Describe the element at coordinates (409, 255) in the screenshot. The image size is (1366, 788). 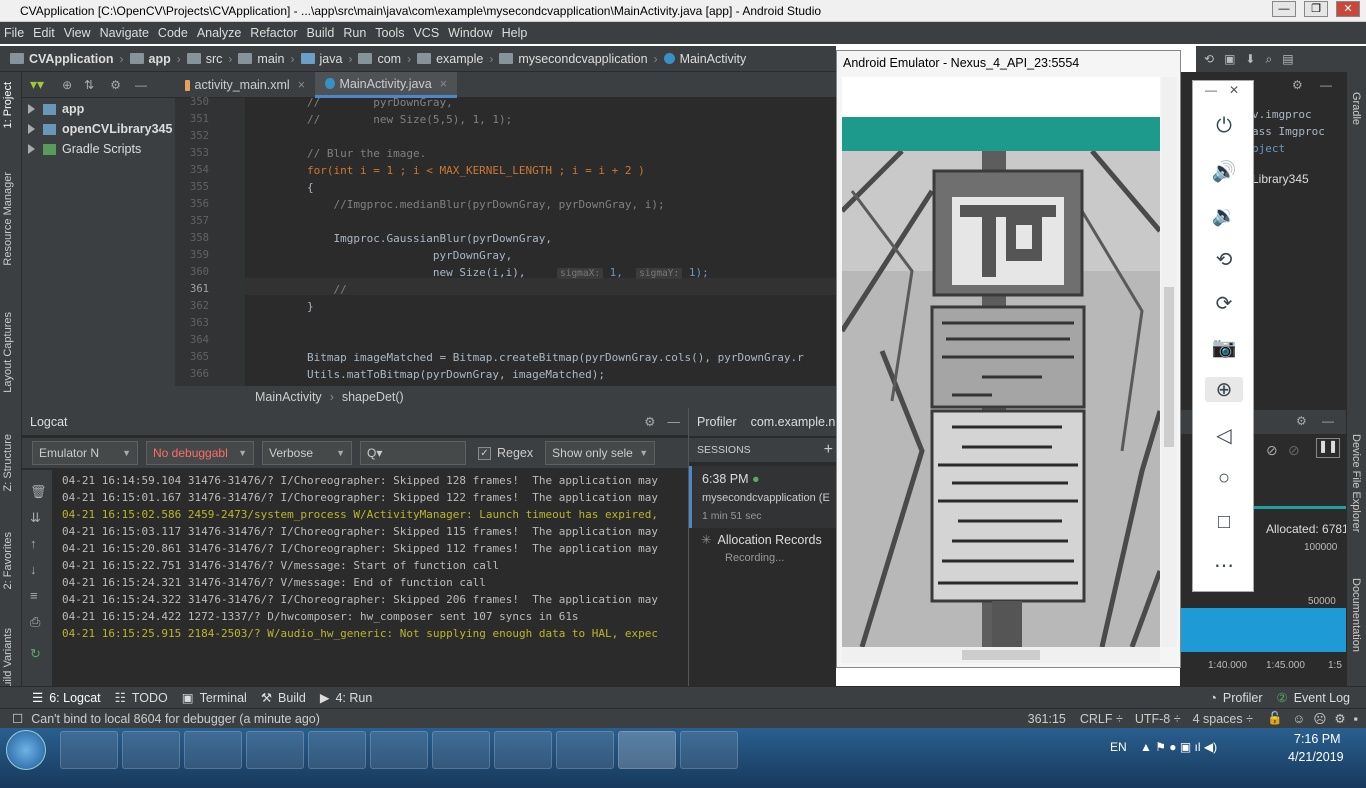
I see `code-line: pyrDownGray,` at that location.